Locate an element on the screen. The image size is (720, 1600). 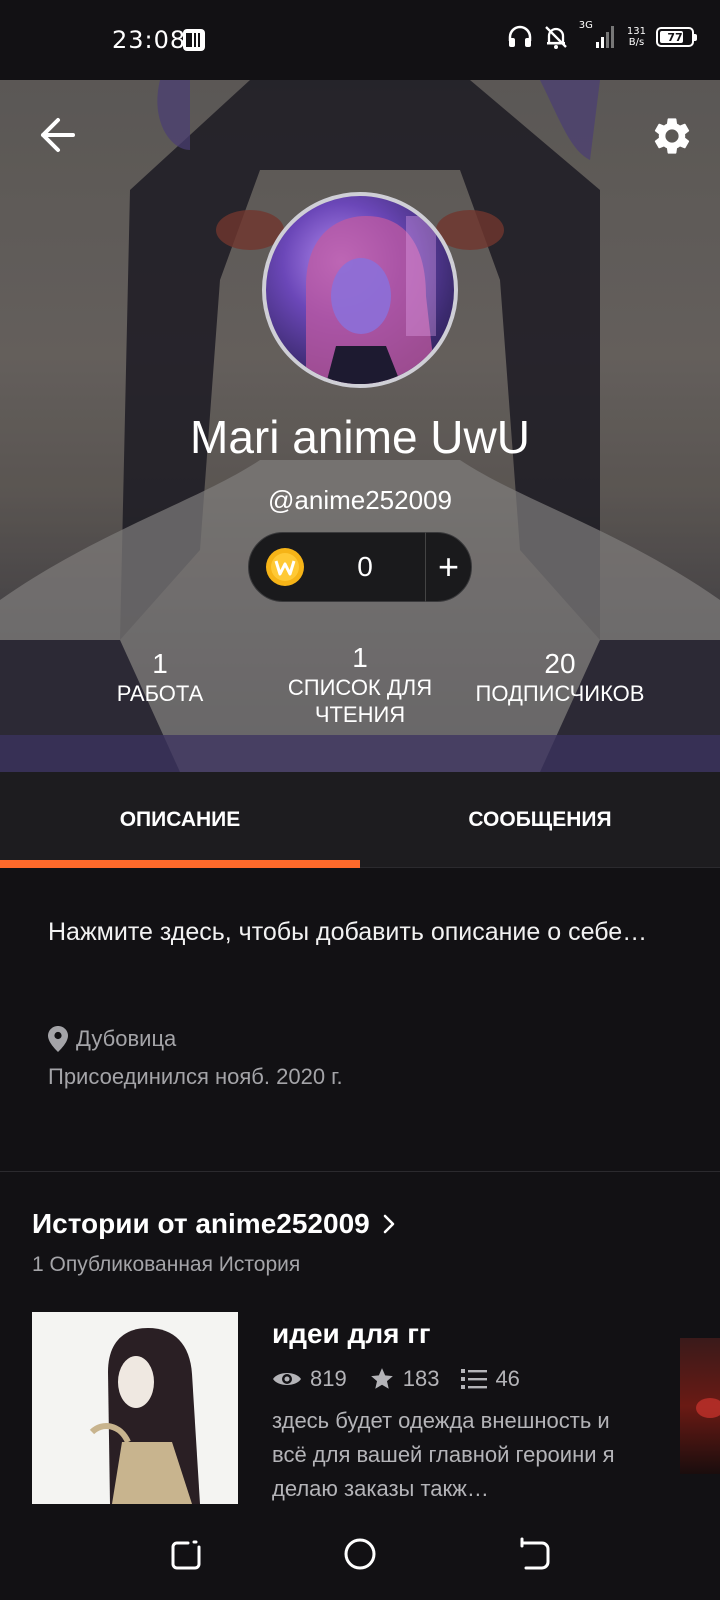
stat-works-value: 1 is located at coordinates (160, 663).